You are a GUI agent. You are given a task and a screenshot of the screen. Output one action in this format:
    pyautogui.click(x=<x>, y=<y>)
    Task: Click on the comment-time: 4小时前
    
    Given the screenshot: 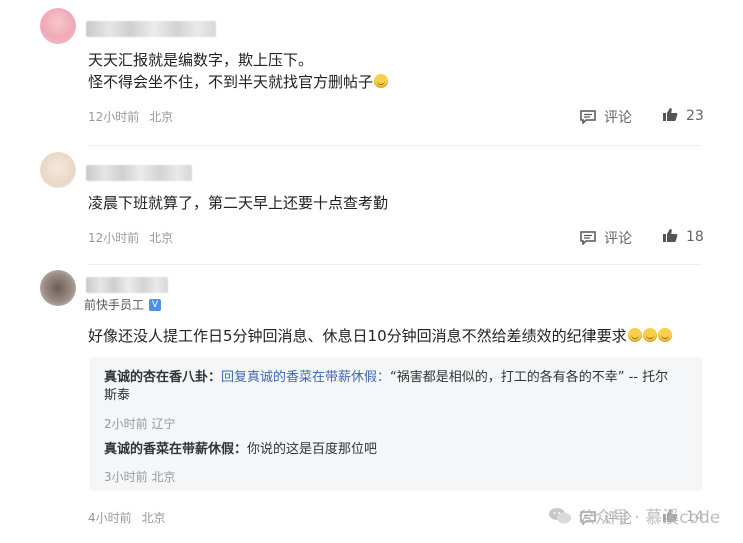 What is the action you would take?
    pyautogui.click(x=110, y=518)
    